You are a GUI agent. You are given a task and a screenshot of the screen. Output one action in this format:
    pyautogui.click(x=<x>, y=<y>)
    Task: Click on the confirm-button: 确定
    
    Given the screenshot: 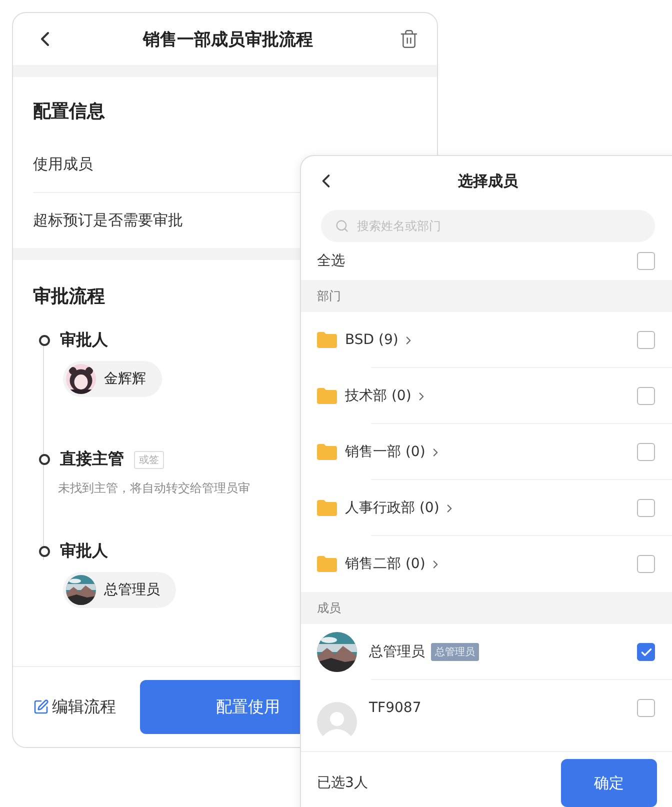 What is the action you would take?
    pyautogui.click(x=609, y=783)
    